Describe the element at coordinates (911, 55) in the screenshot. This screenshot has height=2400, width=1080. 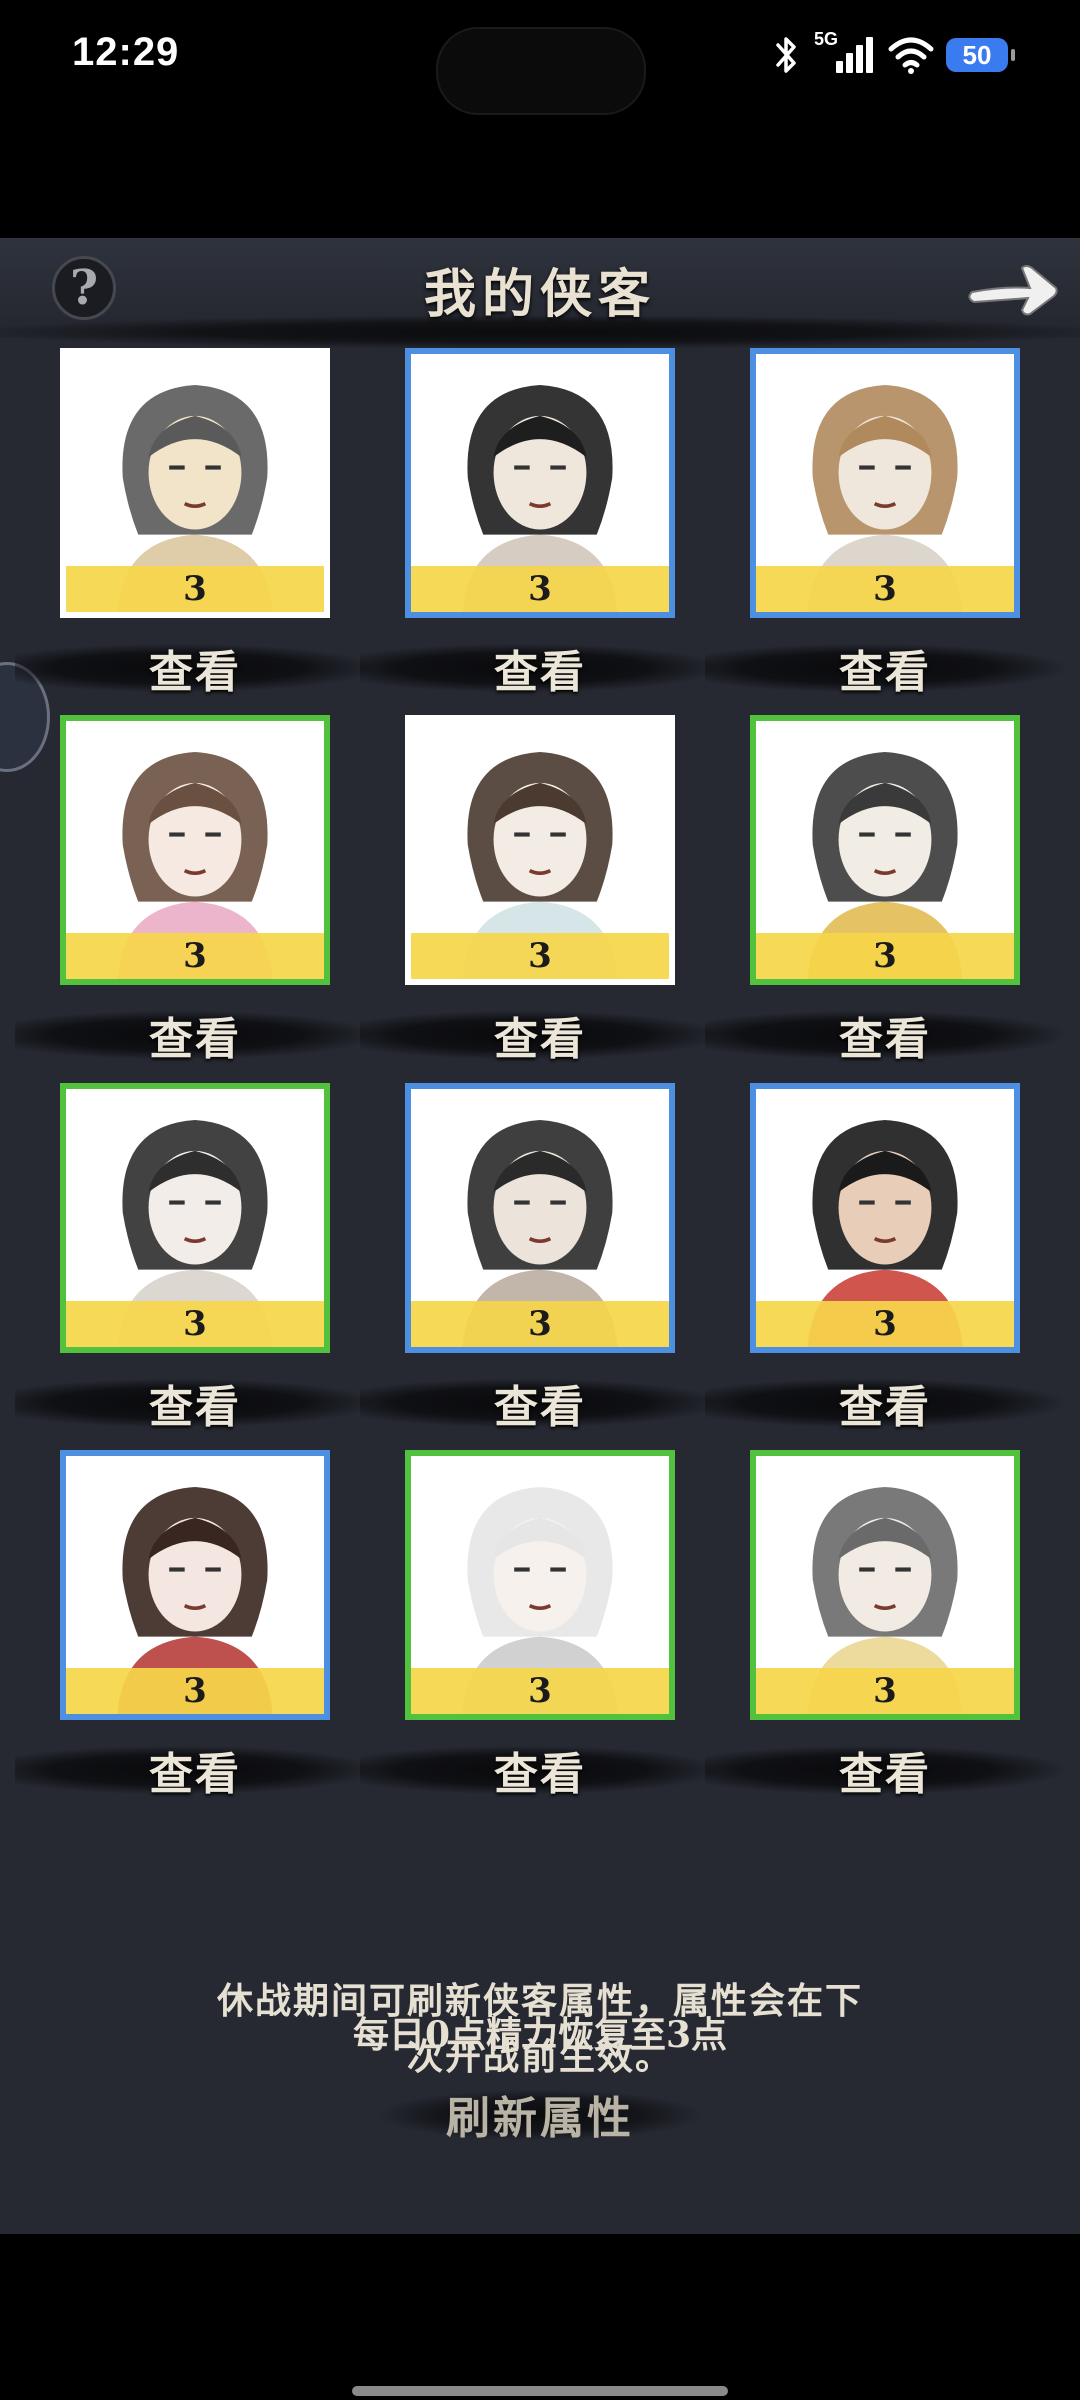
I see `wifi-icon` at that location.